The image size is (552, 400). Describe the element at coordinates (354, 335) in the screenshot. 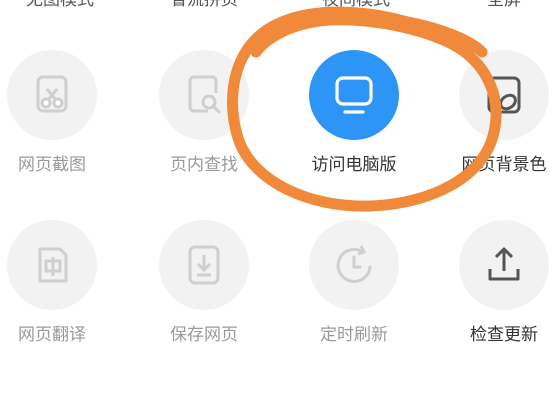

I see `tool-label: 定时刷新` at that location.